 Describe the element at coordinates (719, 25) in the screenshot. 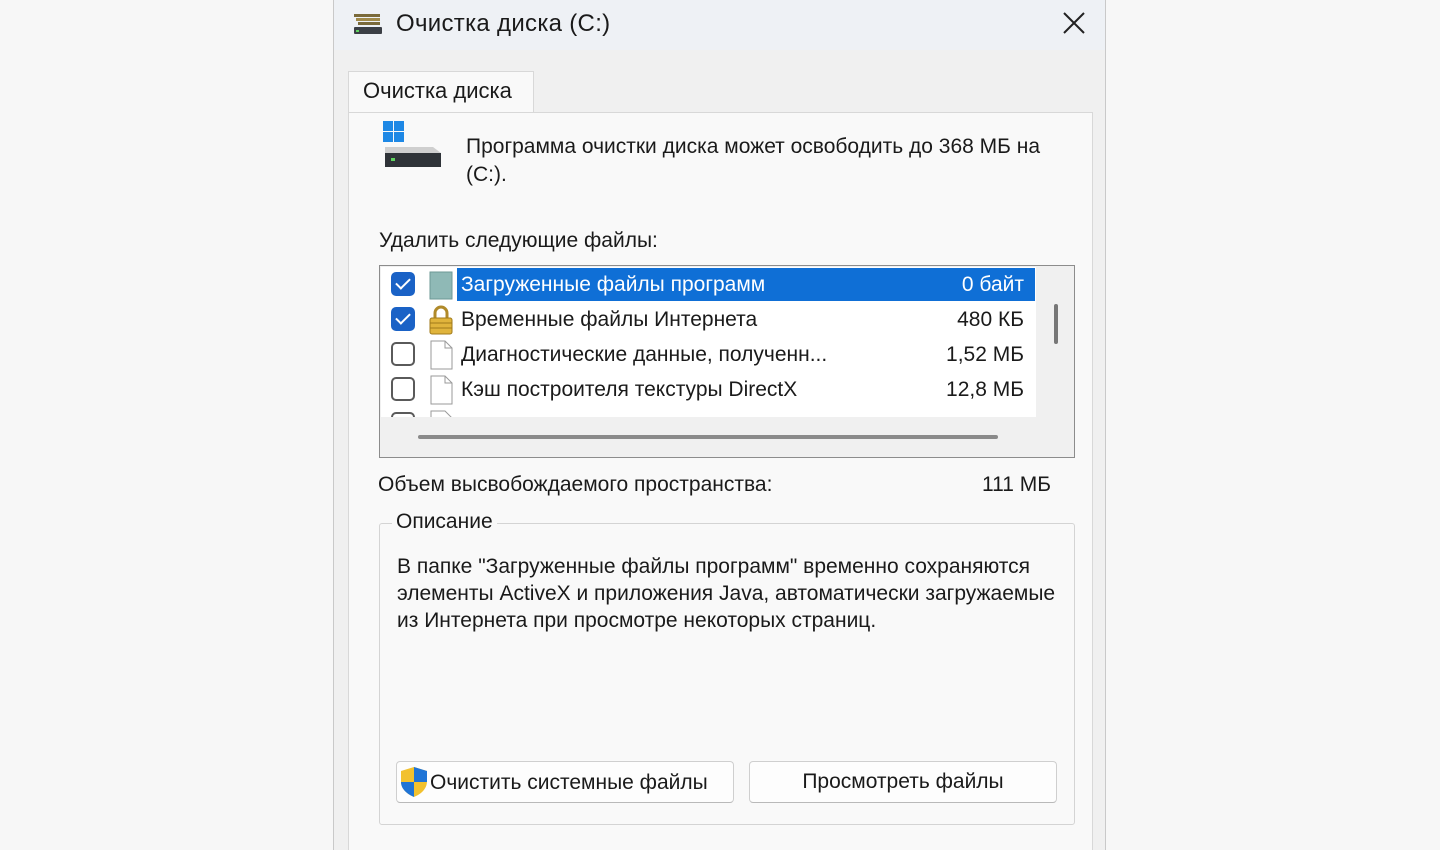

I see `title-bar: Очистка диска (C:)` at that location.